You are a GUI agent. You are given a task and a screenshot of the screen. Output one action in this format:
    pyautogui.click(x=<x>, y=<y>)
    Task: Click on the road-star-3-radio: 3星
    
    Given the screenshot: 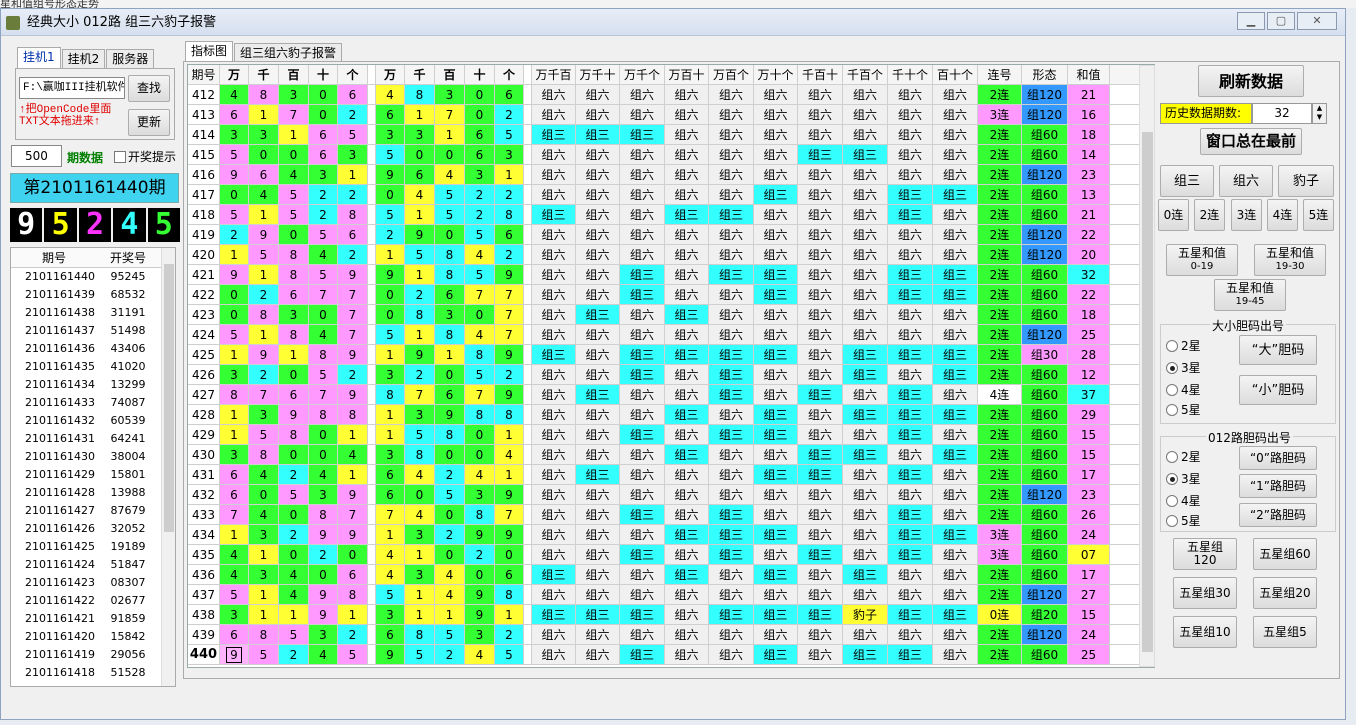 What is the action you would take?
    pyautogui.click(x=1183, y=478)
    